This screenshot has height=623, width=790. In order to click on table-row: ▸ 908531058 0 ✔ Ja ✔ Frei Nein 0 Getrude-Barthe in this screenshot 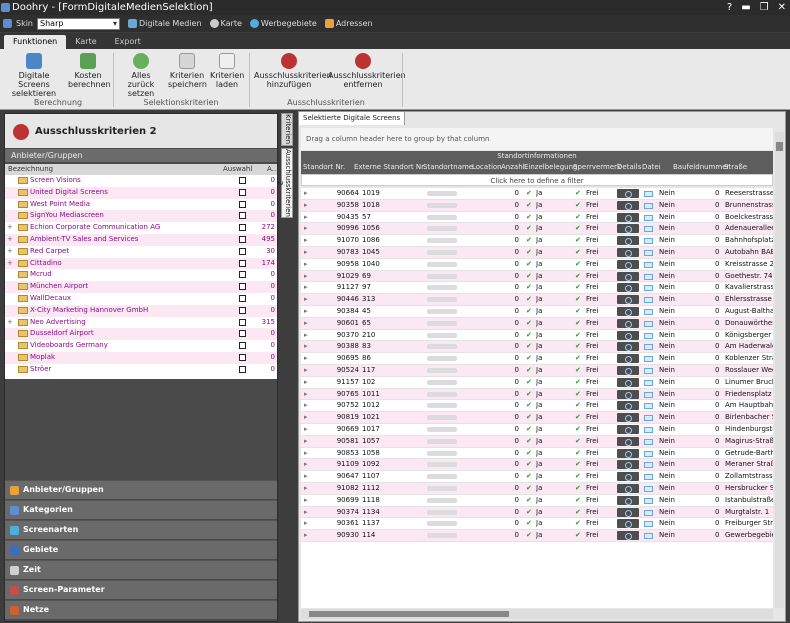, I will do `click(537, 454)`.